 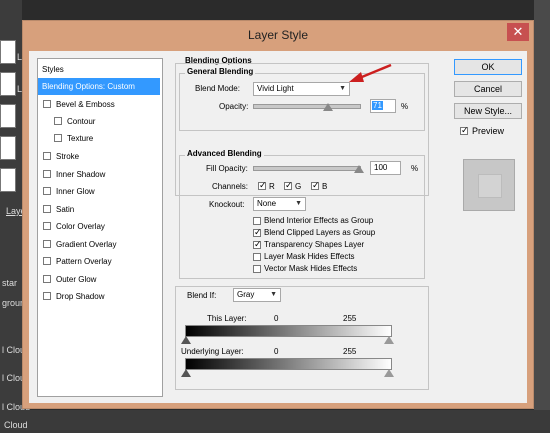 What do you see at coordinates (99, 86) in the screenshot?
I see `styles-item-blending-options: Blending Options: Custom` at bounding box center [99, 86].